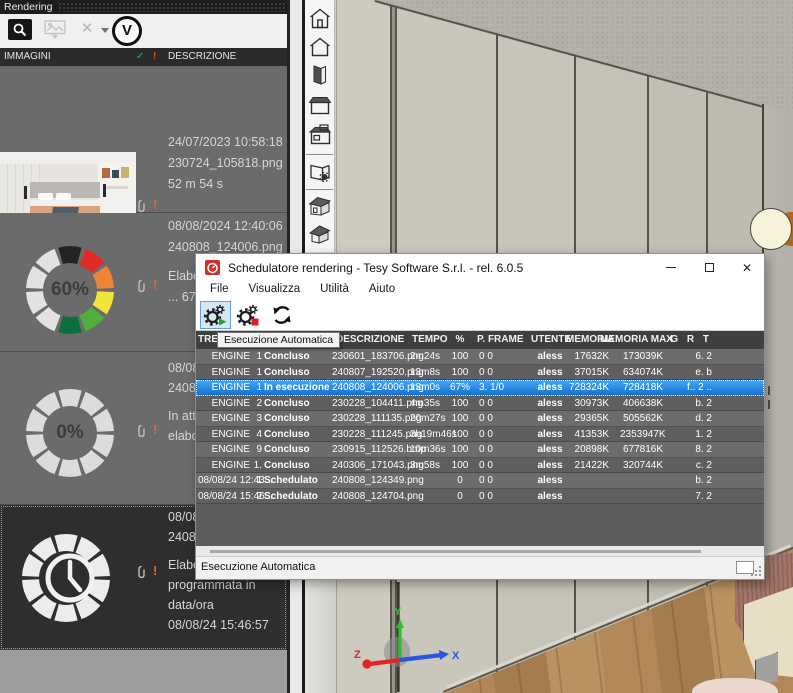  What do you see at coordinates (769, 390) in the screenshot?
I see `wall-mark` at bounding box center [769, 390].